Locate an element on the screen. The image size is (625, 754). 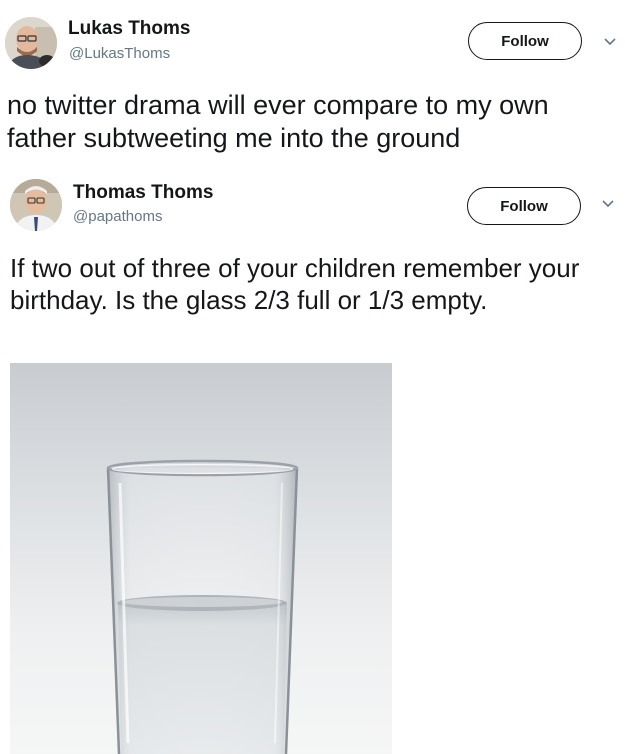
author-name: Lukas Thoms is located at coordinates (129, 29).